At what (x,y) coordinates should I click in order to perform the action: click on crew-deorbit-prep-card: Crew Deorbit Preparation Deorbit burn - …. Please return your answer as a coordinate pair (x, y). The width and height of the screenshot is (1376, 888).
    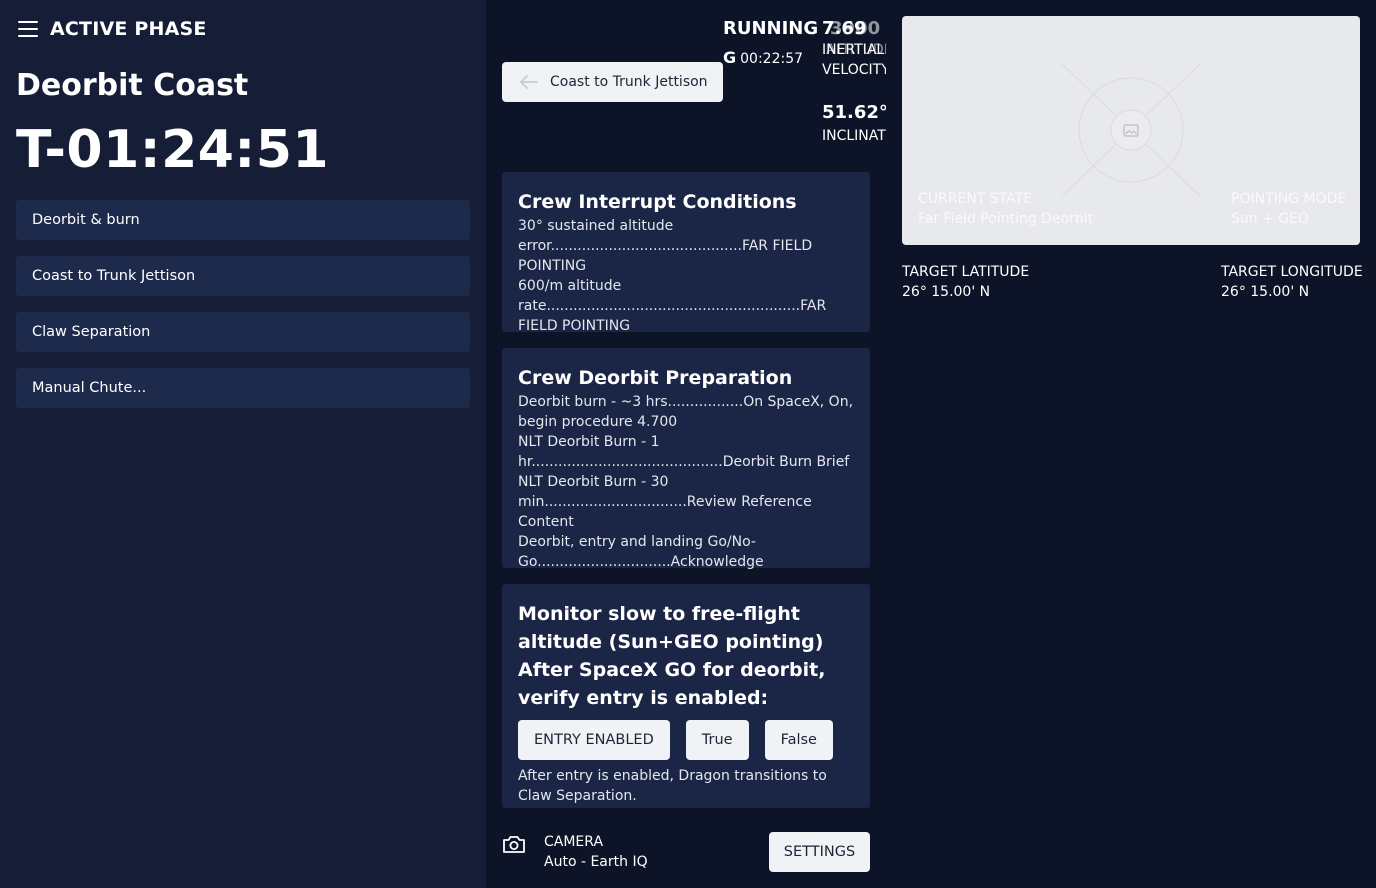
    Looking at the image, I should click on (686, 459).